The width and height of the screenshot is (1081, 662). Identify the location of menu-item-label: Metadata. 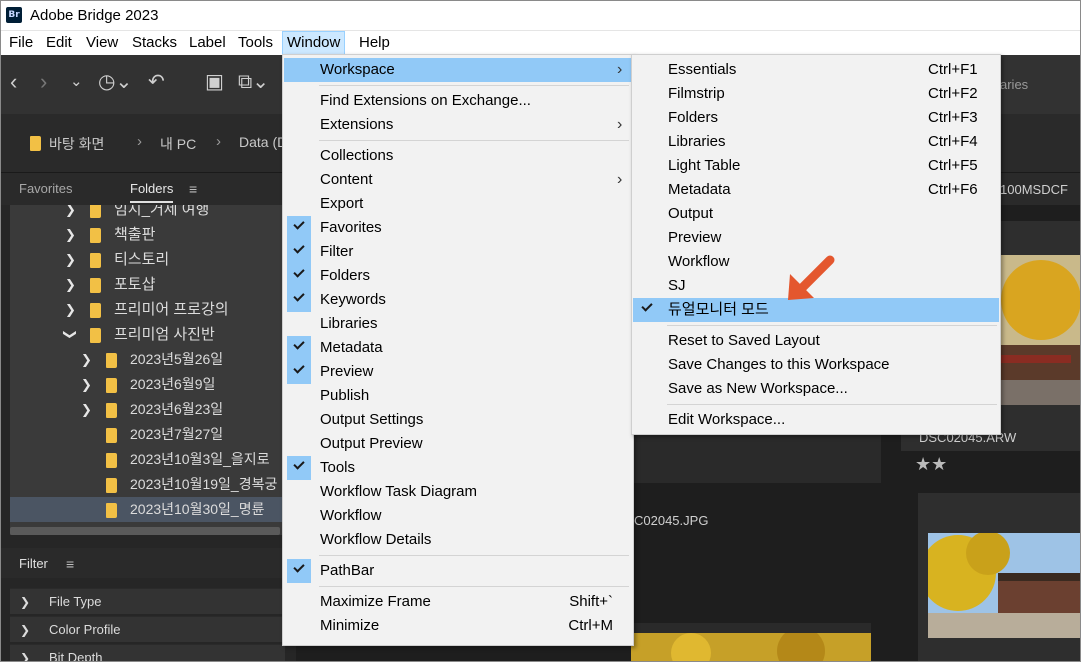
(351, 347).